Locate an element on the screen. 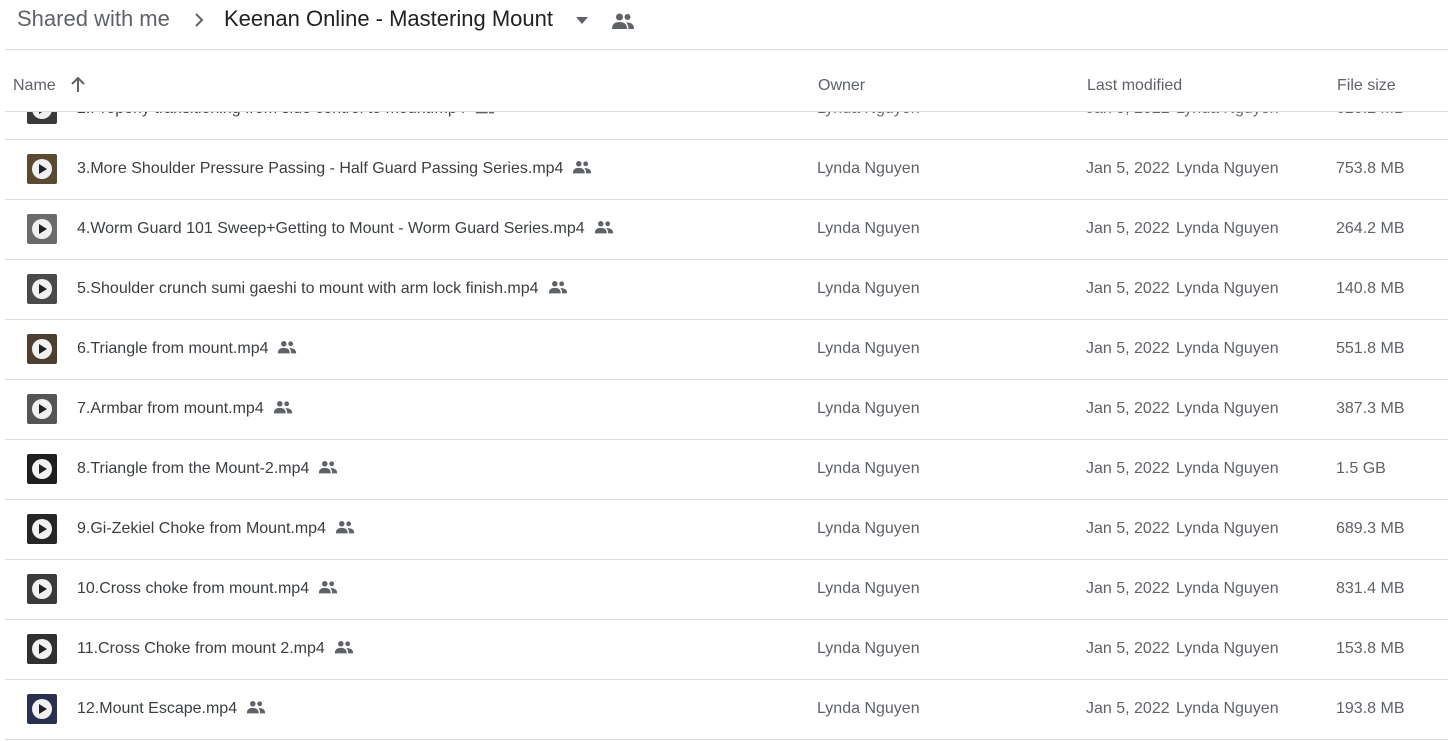 This screenshot has width=1448, height=741. file-name: 7.Armbar from mount.mp4 is located at coordinates (185, 408).